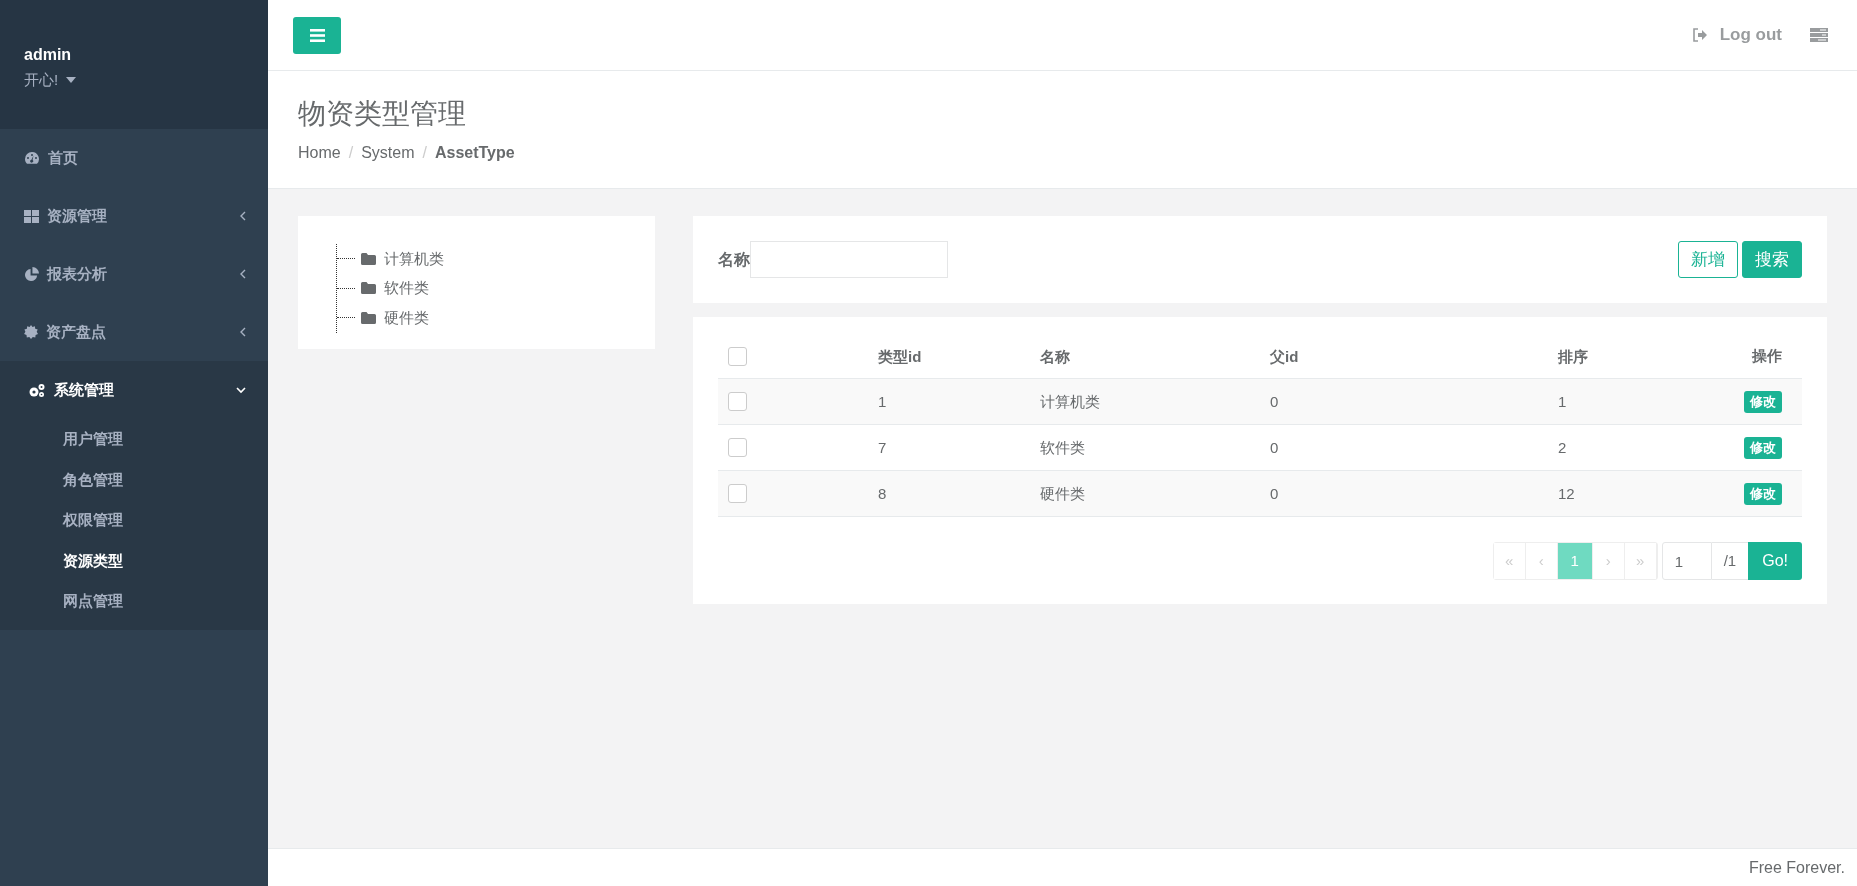 The height and width of the screenshot is (886, 1857). What do you see at coordinates (136, 390) in the screenshot?
I see `menu-item: 系统管理` at bounding box center [136, 390].